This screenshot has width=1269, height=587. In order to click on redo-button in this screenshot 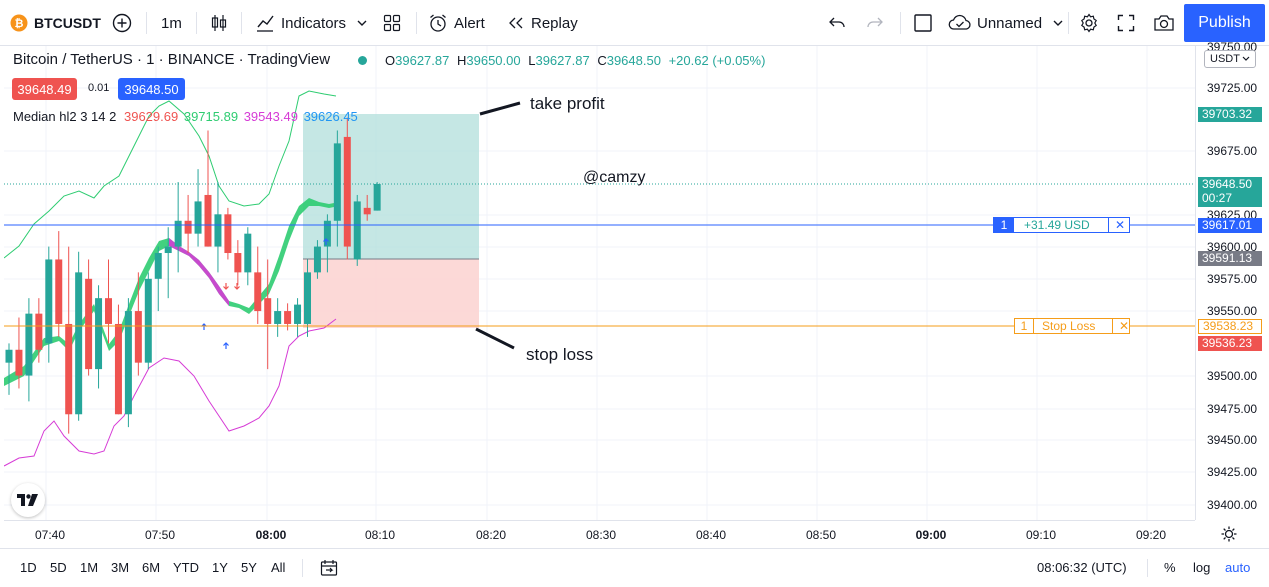, I will do `click(875, 23)`.